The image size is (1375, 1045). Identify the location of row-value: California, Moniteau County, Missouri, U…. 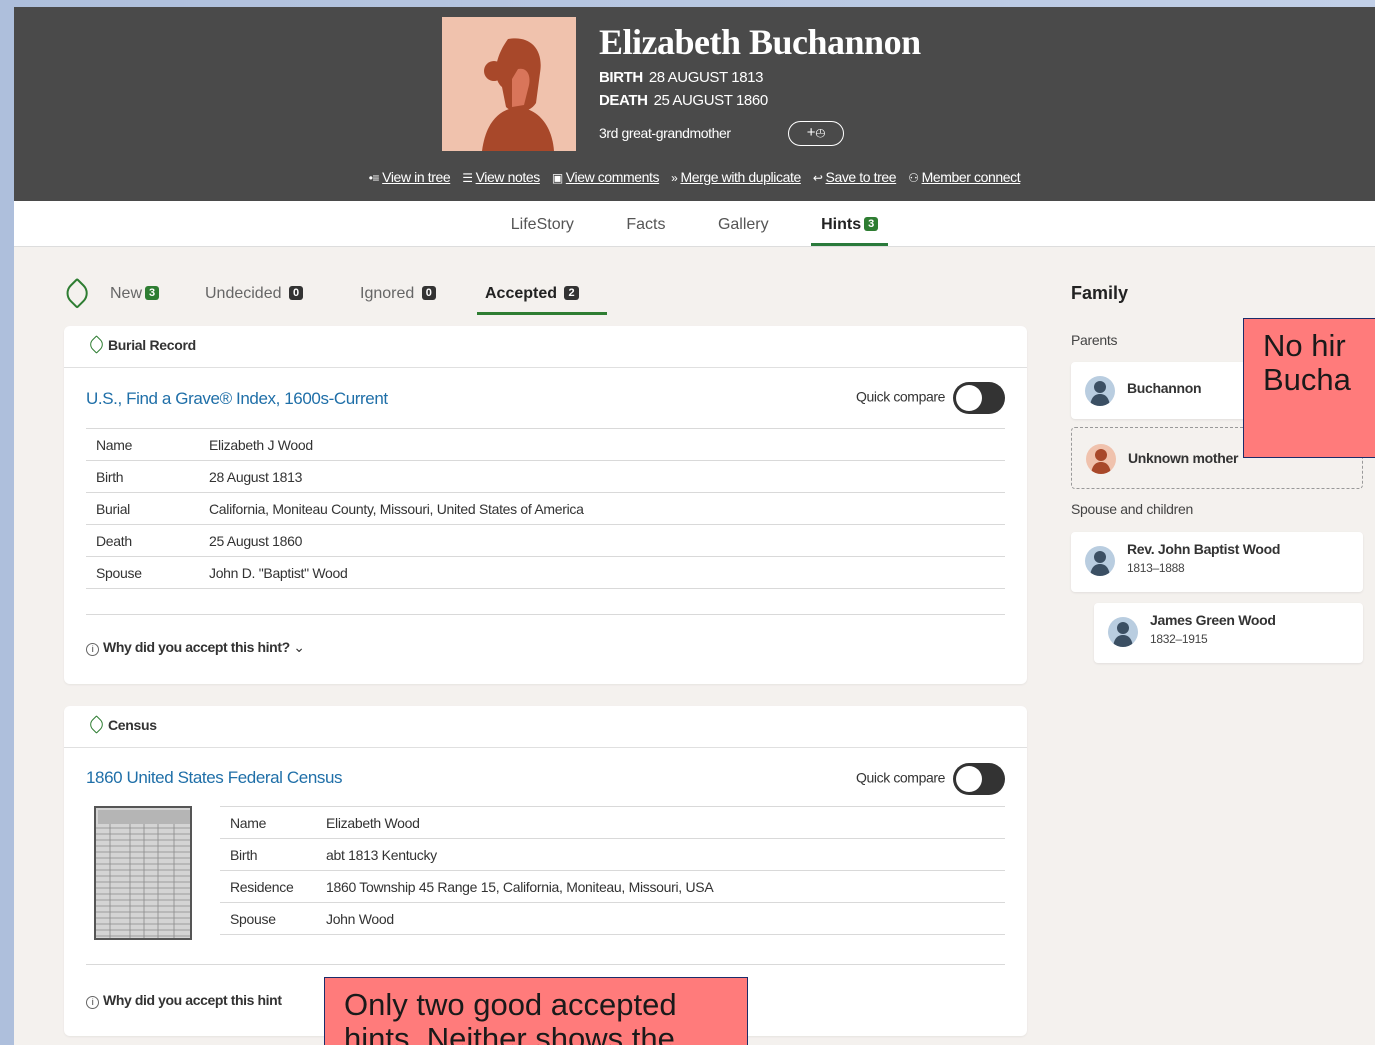
(602, 508).